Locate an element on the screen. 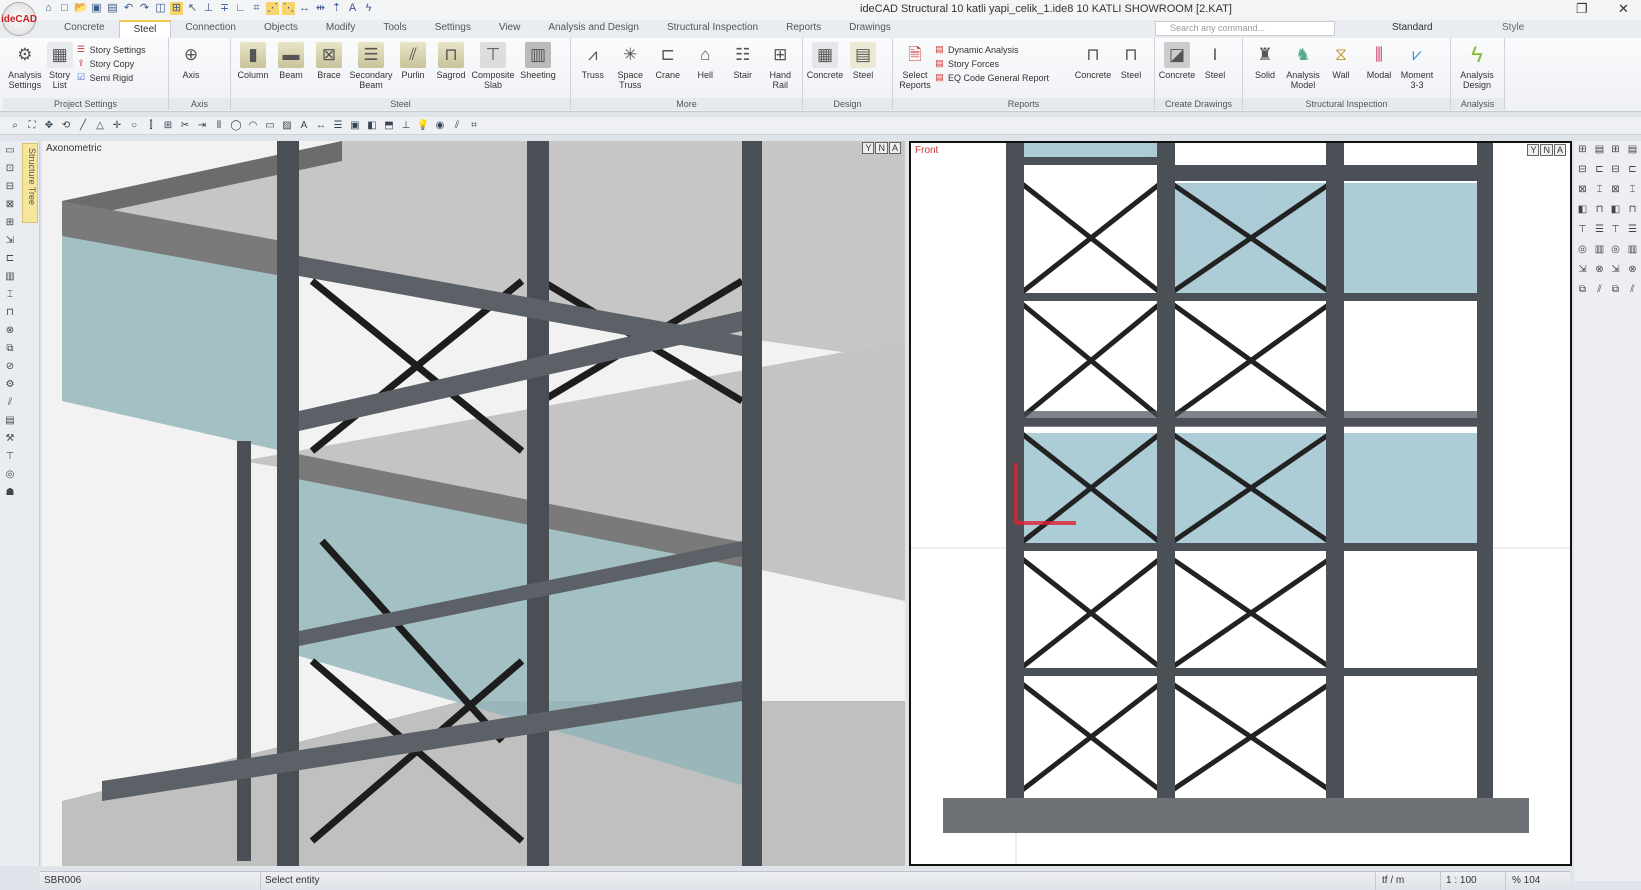 This screenshot has width=1641, height=890. structure-tree-tab: Structure Tree is located at coordinates (30, 183).